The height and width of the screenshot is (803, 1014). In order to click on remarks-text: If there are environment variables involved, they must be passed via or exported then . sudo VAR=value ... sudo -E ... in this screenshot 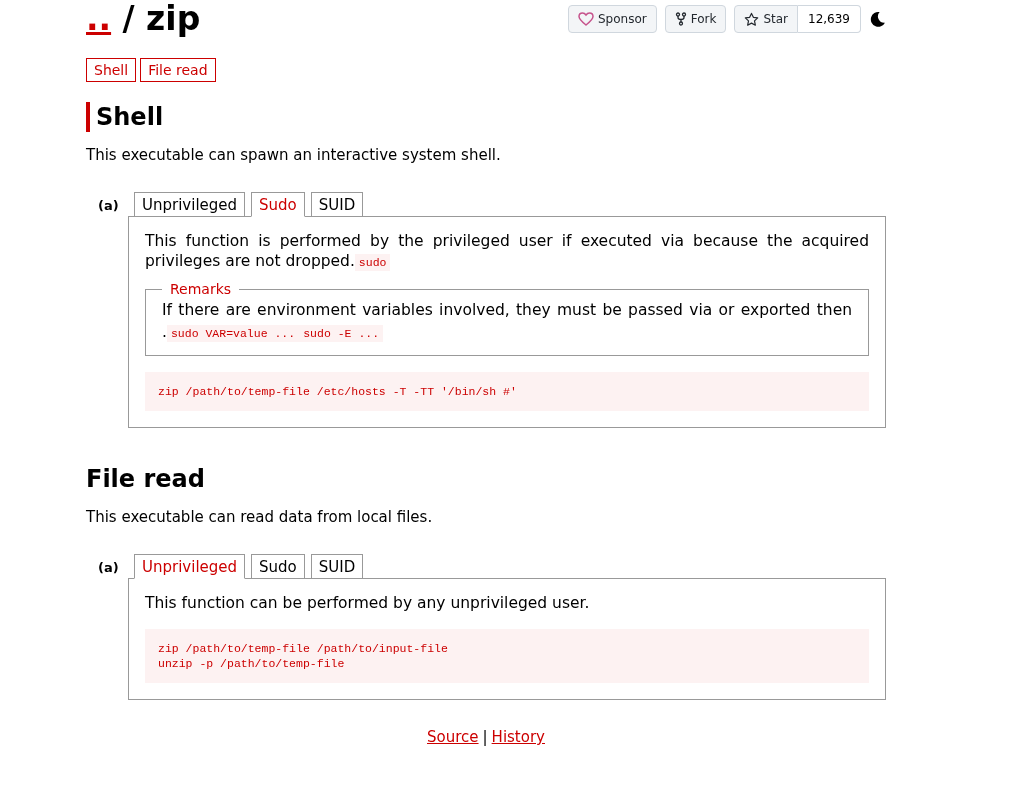, I will do `click(507, 322)`.